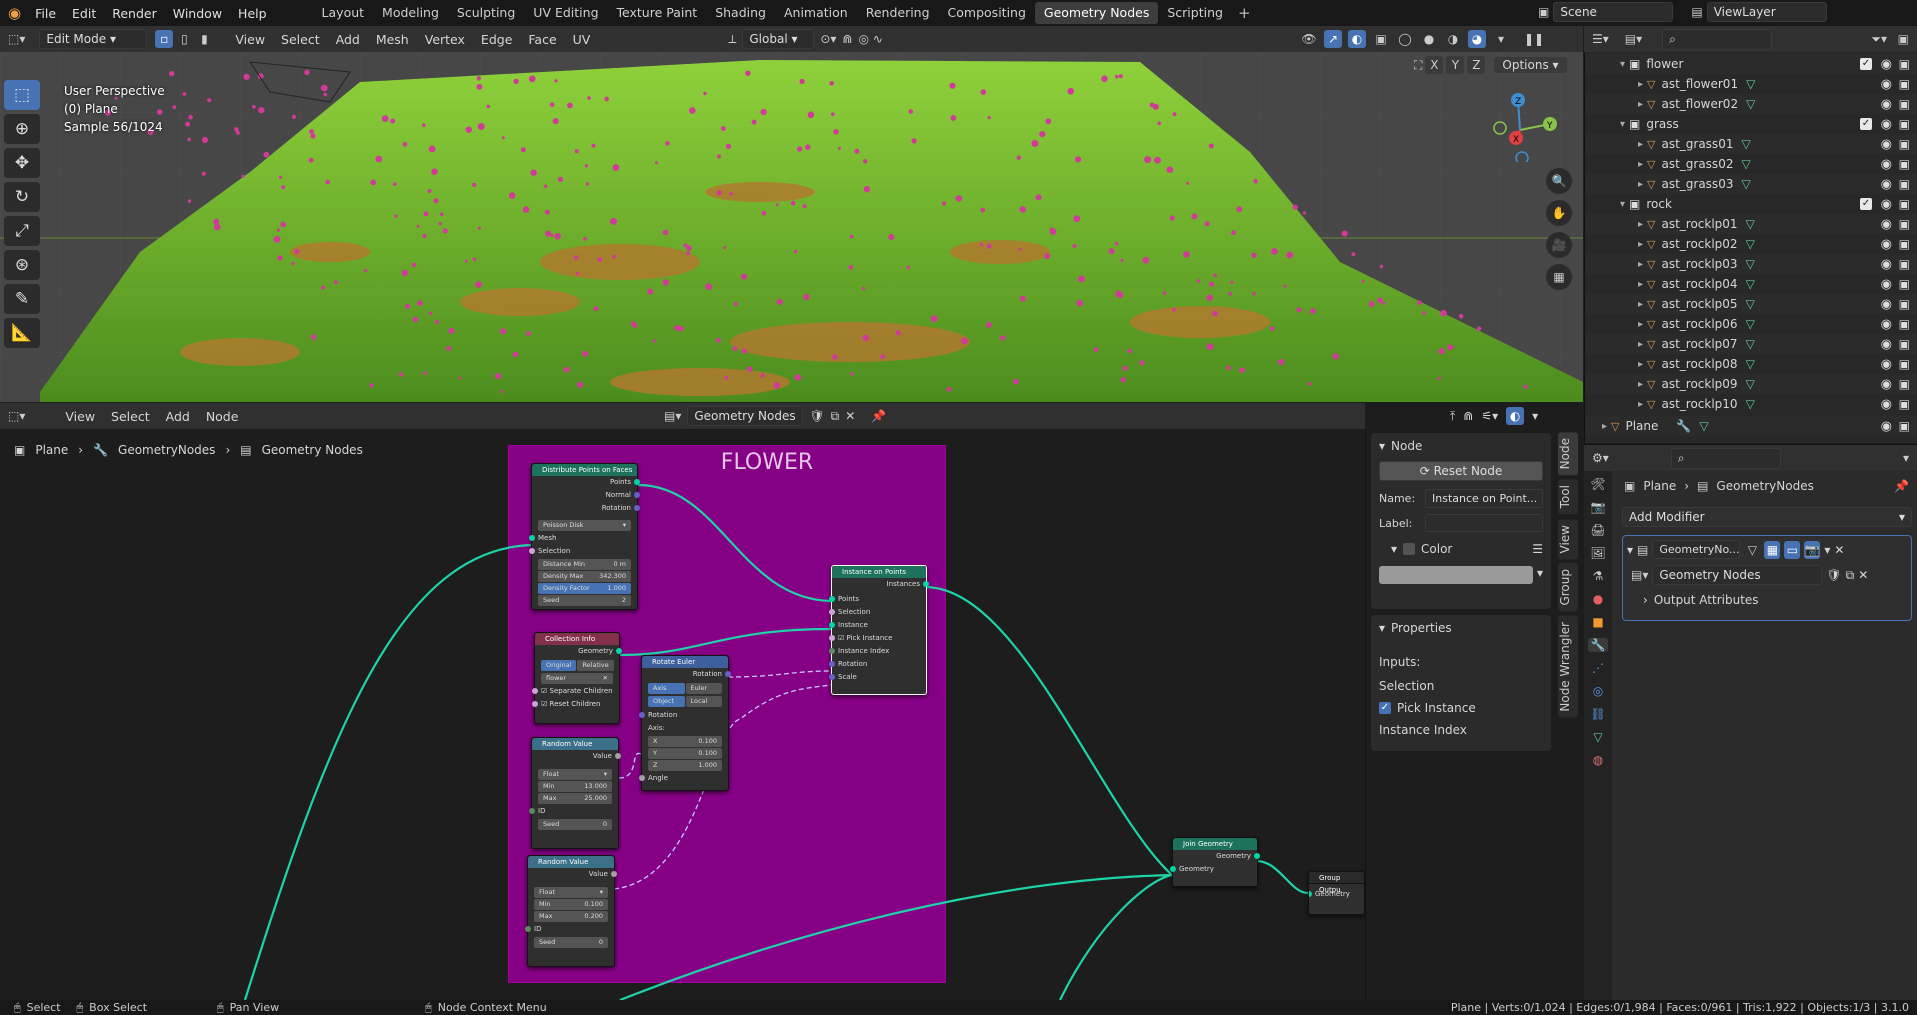  I want to click on tab-original: Original, so click(559, 665).